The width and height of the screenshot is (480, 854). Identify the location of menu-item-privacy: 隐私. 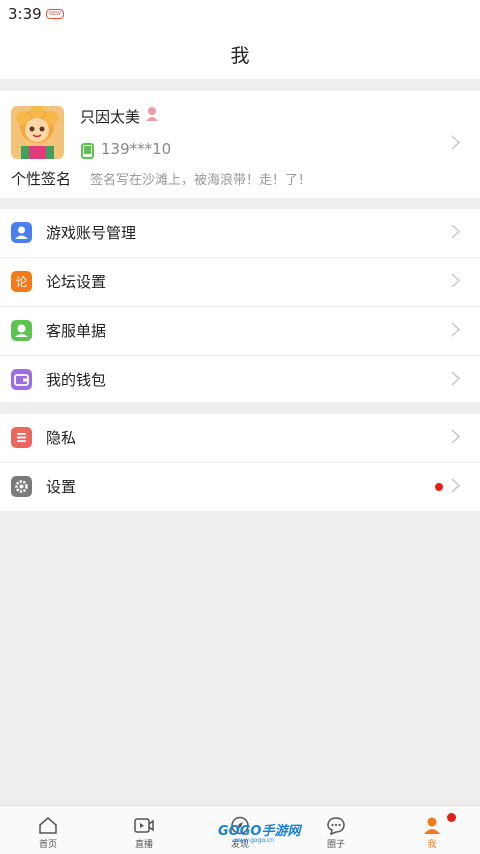
(240, 438).